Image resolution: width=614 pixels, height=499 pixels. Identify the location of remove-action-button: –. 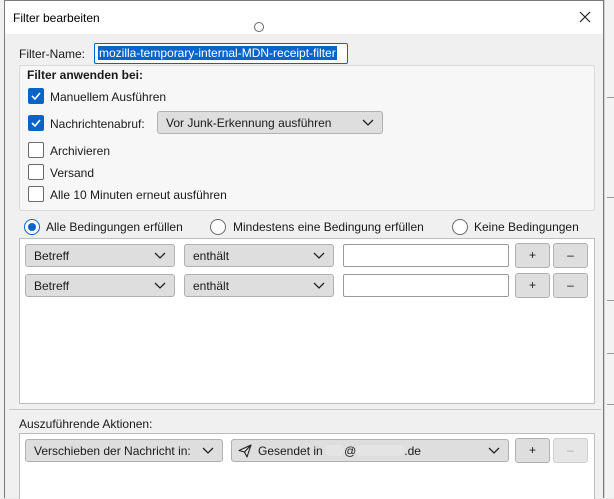
(570, 450).